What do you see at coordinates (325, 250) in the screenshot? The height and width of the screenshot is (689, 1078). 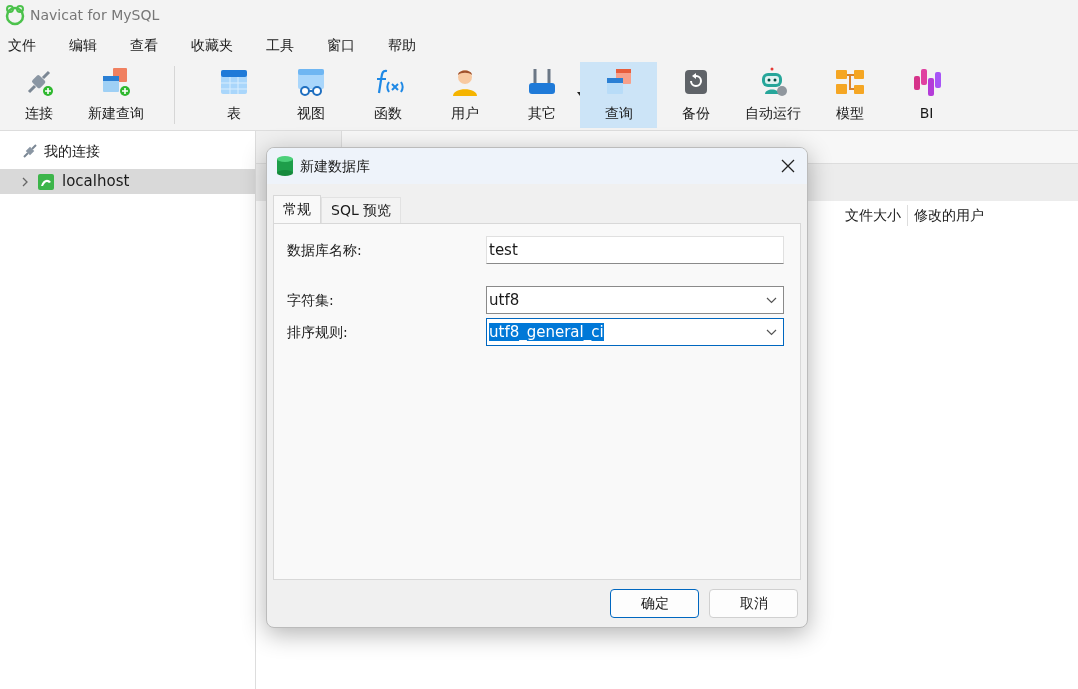 I see `field-label: 数据库名称:` at bounding box center [325, 250].